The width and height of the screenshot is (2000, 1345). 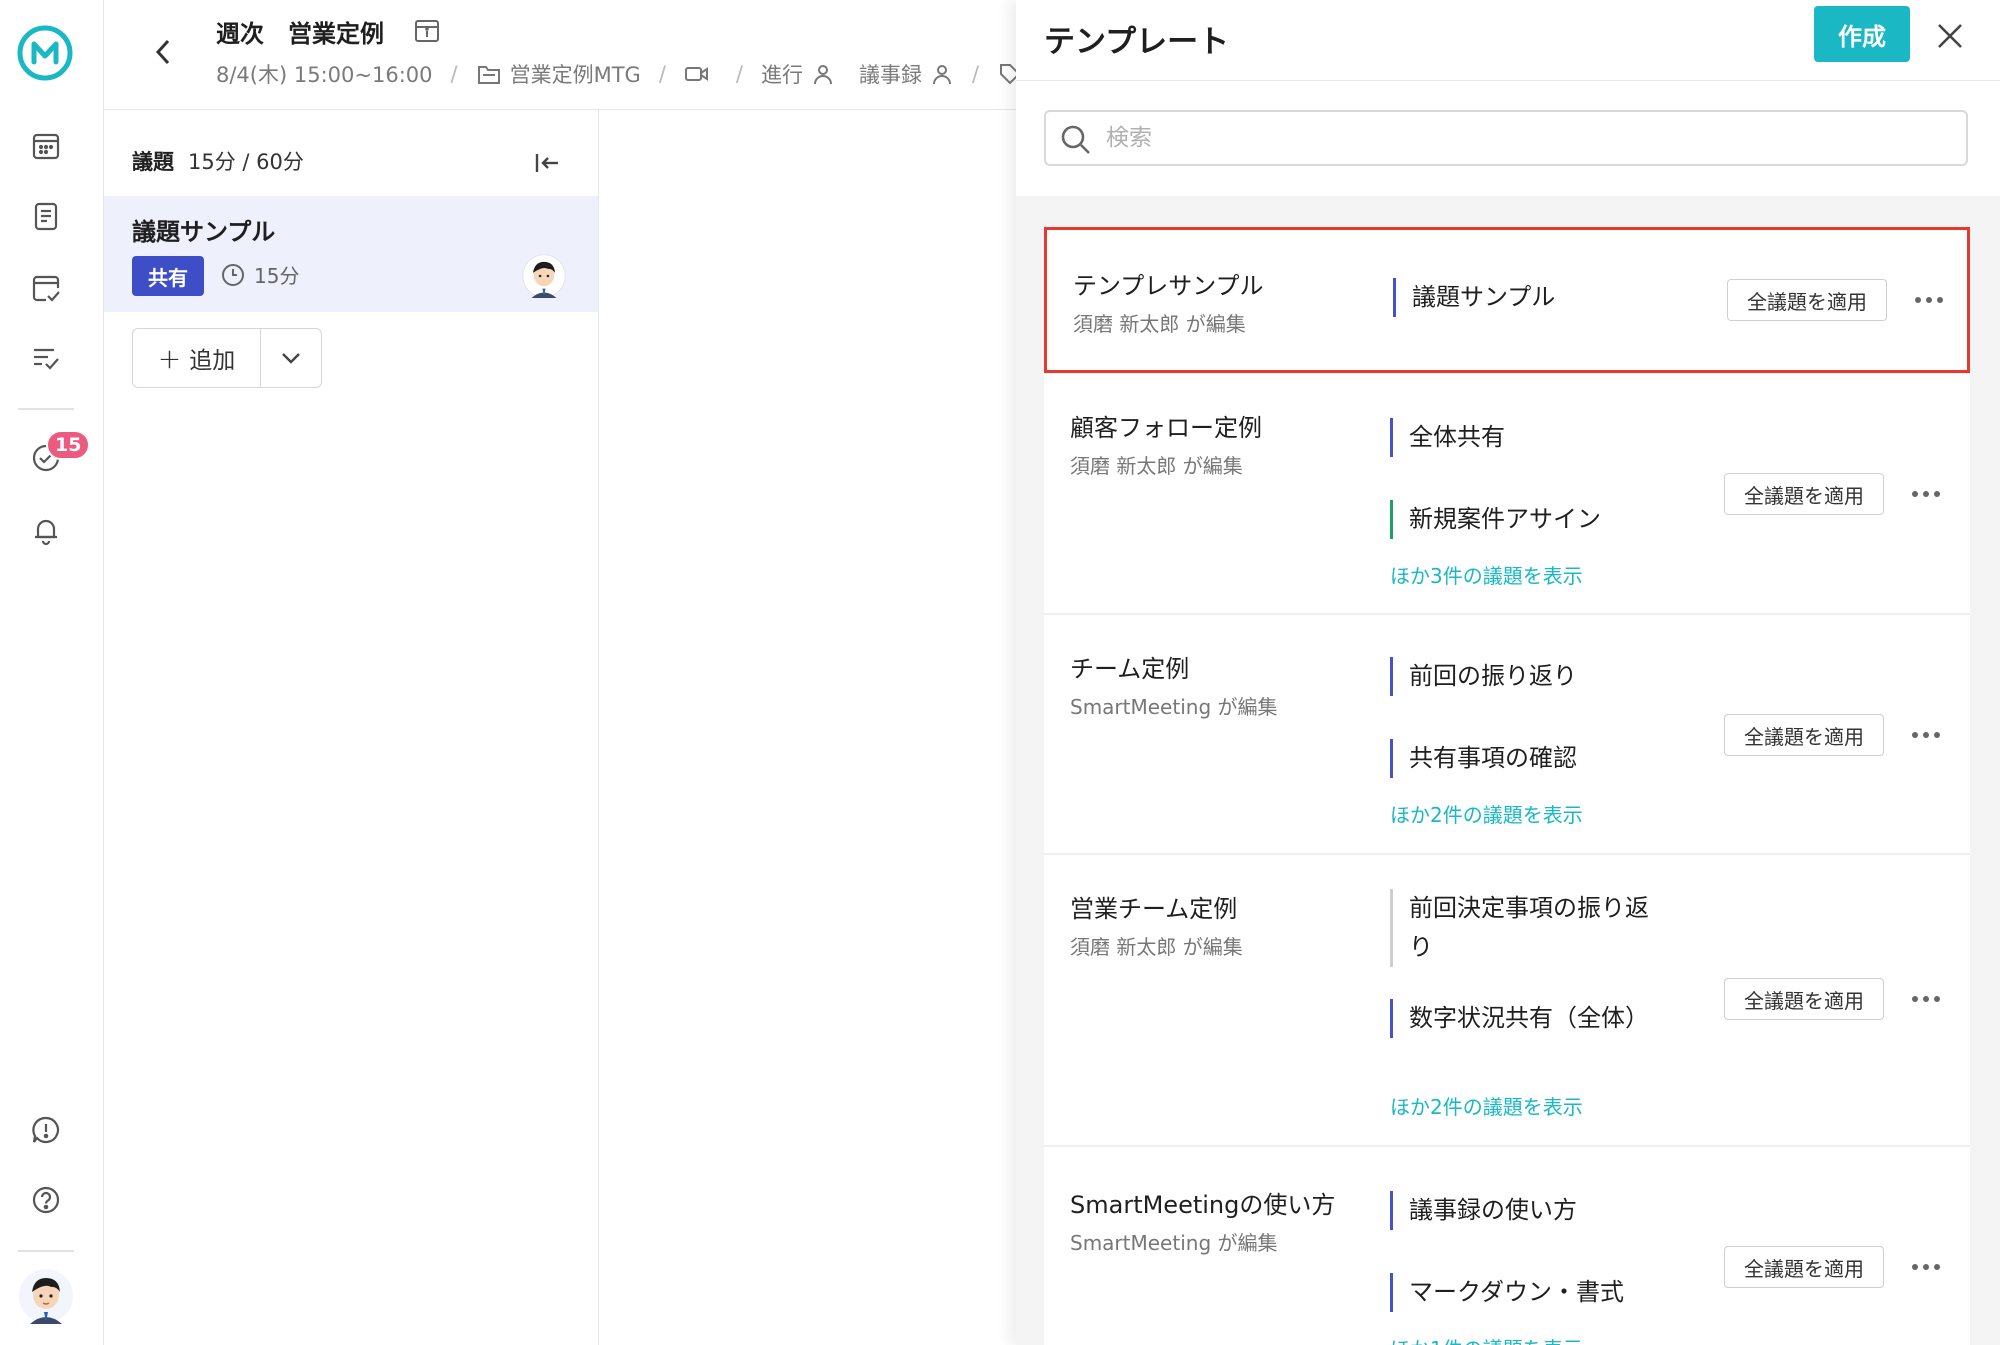 I want to click on agenda-item-time: 15分, so click(x=259, y=274).